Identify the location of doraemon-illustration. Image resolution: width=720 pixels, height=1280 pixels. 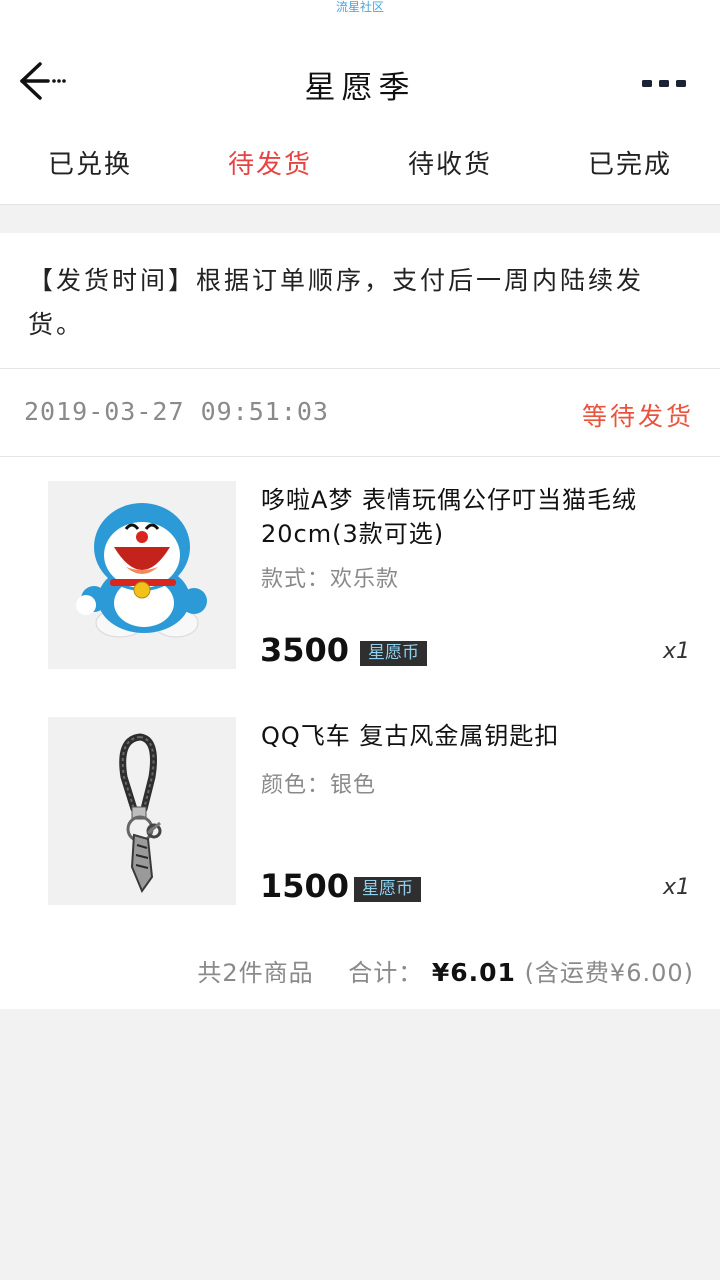
(142, 575).